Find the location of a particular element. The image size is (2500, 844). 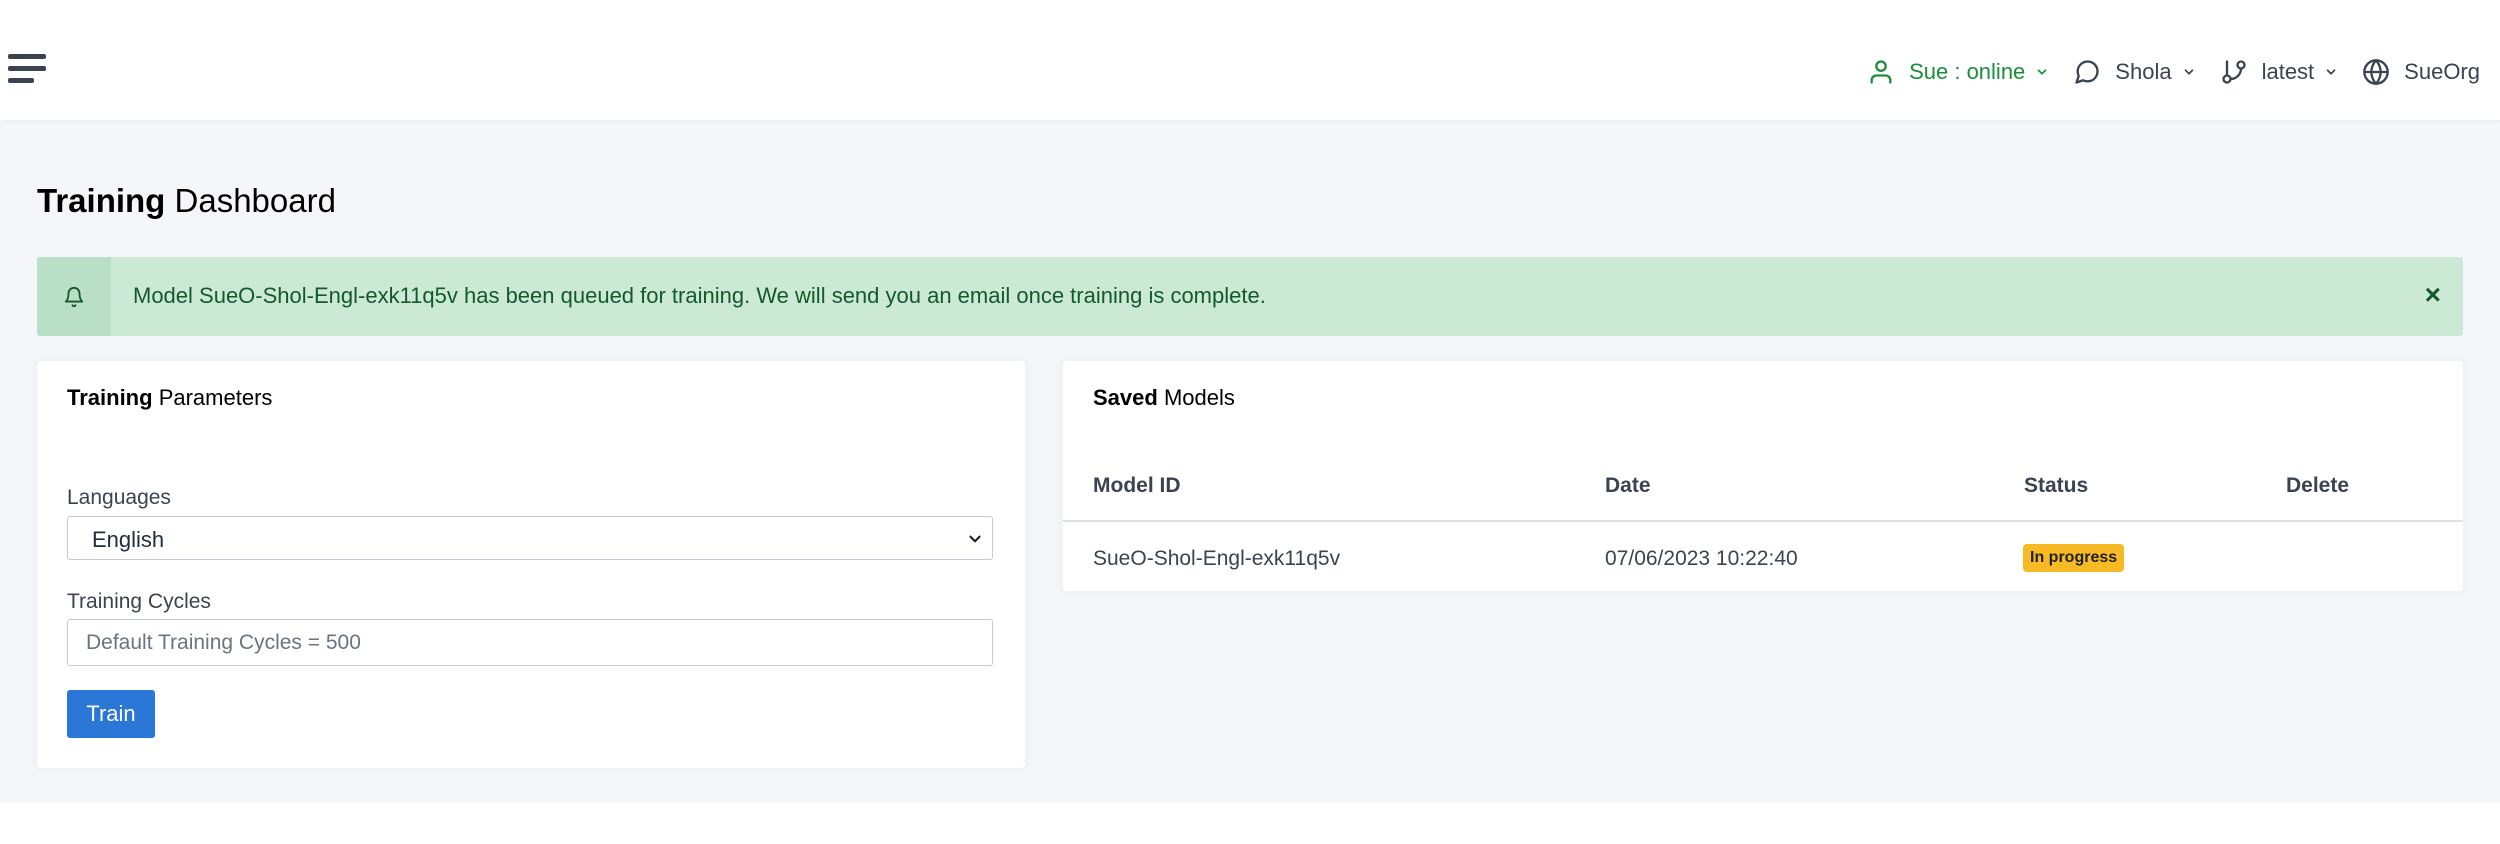

column-header-status: Status is located at coordinates (2056, 485).